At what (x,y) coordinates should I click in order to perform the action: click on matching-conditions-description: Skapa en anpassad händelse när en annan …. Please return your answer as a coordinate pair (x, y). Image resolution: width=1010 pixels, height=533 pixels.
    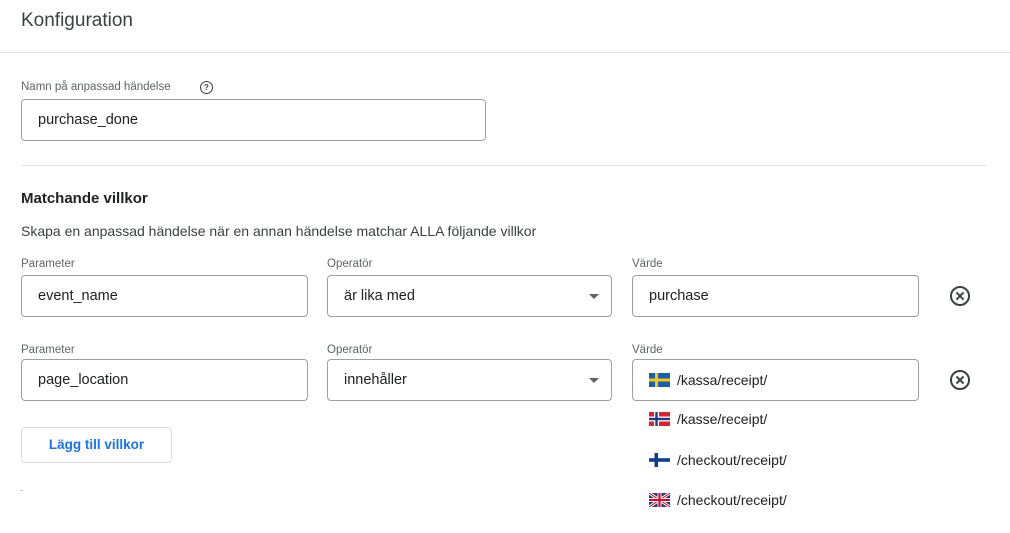
    Looking at the image, I should click on (279, 231).